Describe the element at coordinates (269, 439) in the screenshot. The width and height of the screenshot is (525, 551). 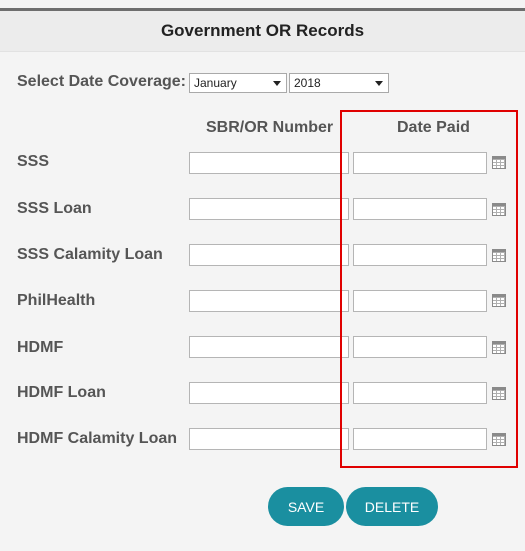
I see `hdmf-calamity-loan-or-number-input` at that location.